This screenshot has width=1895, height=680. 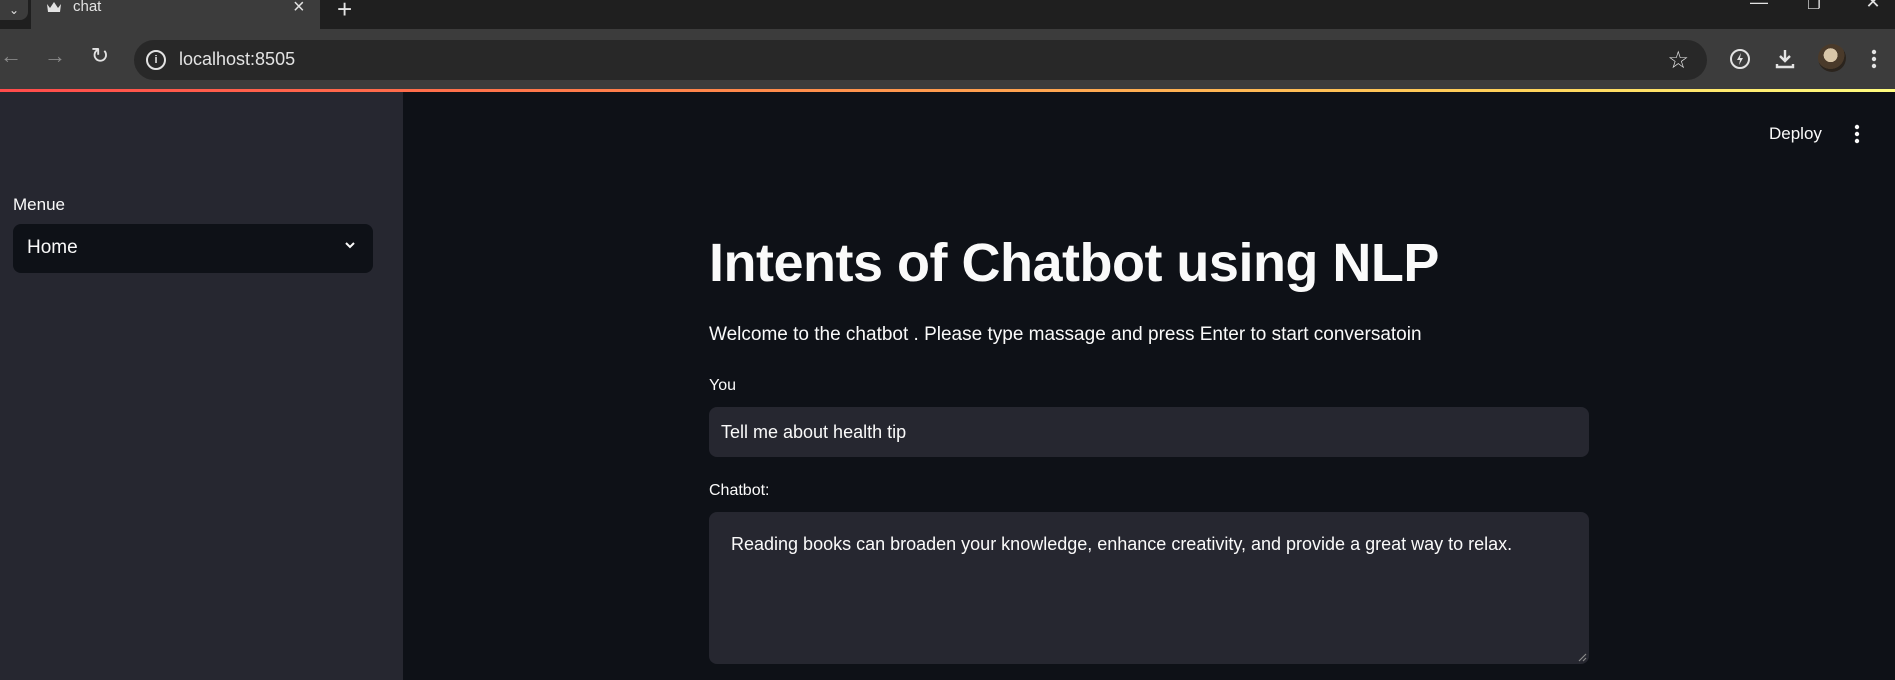 I want to click on reload-icon: ↻, so click(x=100, y=56).